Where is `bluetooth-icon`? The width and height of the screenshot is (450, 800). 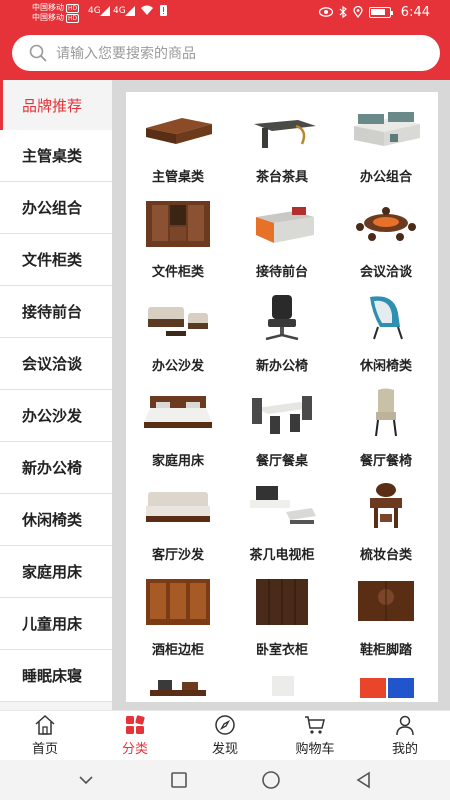
bluetooth-icon is located at coordinates (343, 12).